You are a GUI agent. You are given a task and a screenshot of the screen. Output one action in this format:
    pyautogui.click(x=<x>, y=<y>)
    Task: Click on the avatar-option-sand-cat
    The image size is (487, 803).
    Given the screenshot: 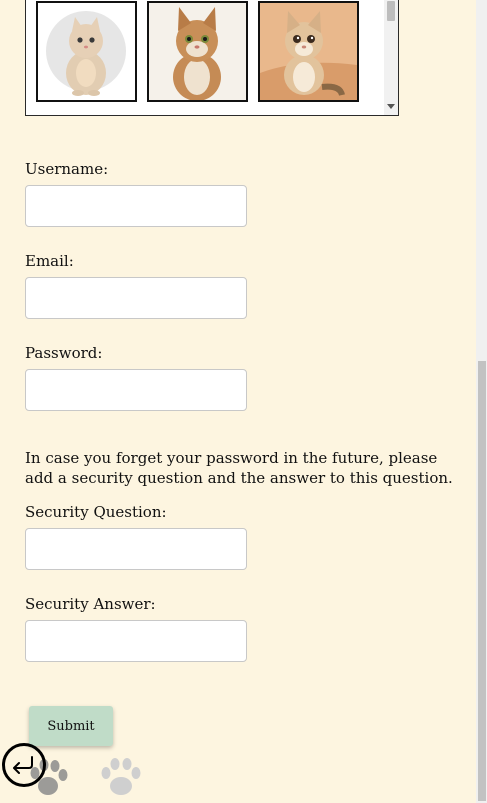 What is the action you would take?
    pyautogui.click(x=308, y=51)
    